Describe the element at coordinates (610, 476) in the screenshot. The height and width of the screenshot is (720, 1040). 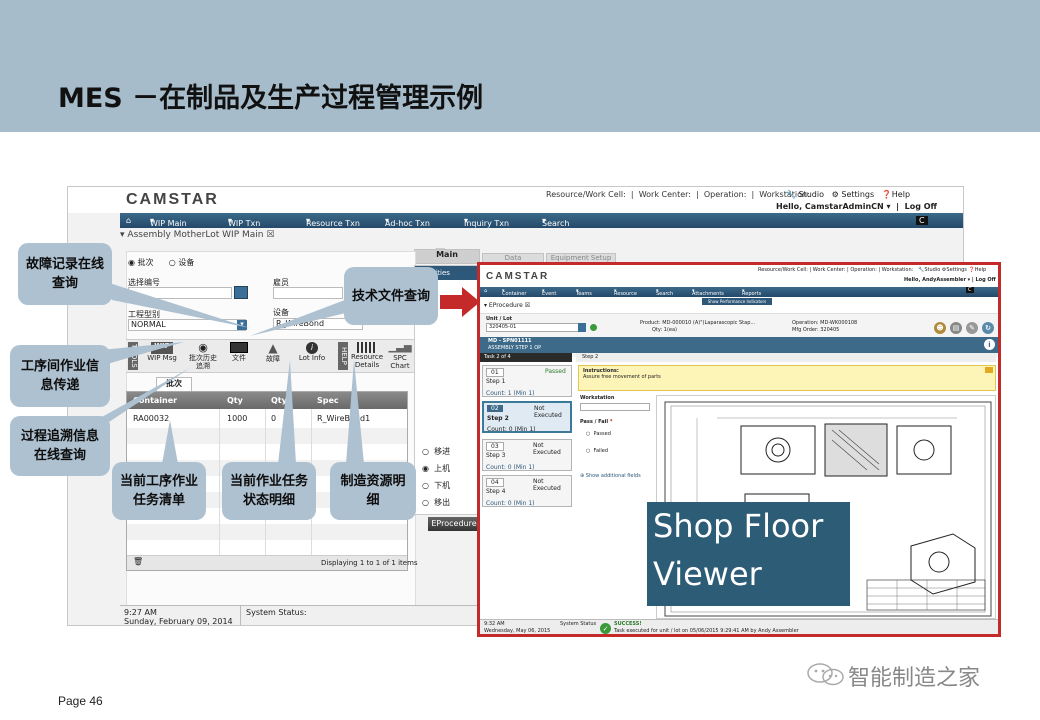
I see `additional-fields-link: ⊕ Show additional fields` at that location.